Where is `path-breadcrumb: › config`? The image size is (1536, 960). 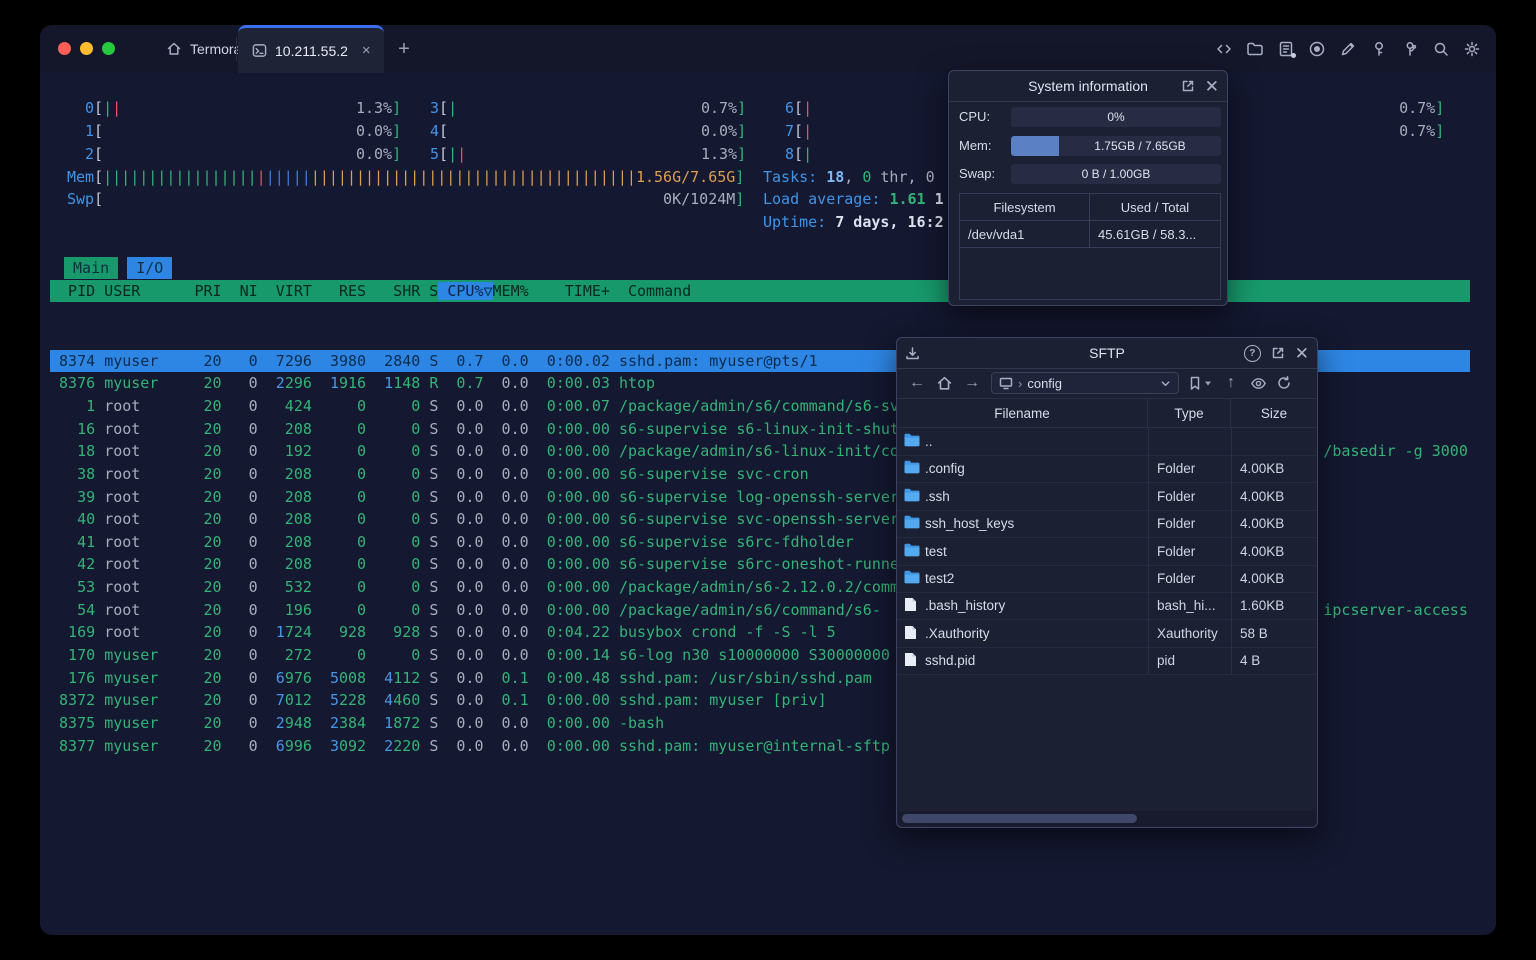 path-breadcrumb: › config is located at coordinates (1085, 383).